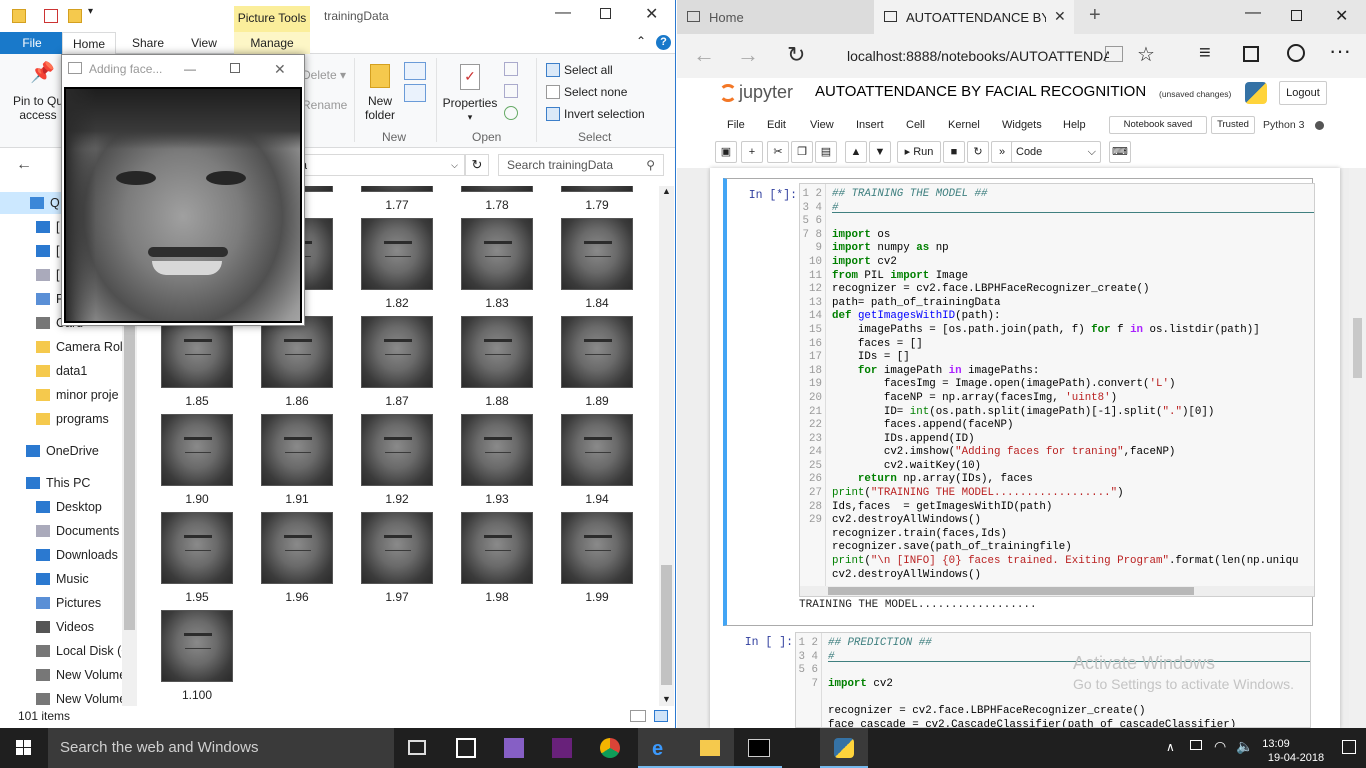  I want to click on nav-item: Camera Roll, so click(61, 347).